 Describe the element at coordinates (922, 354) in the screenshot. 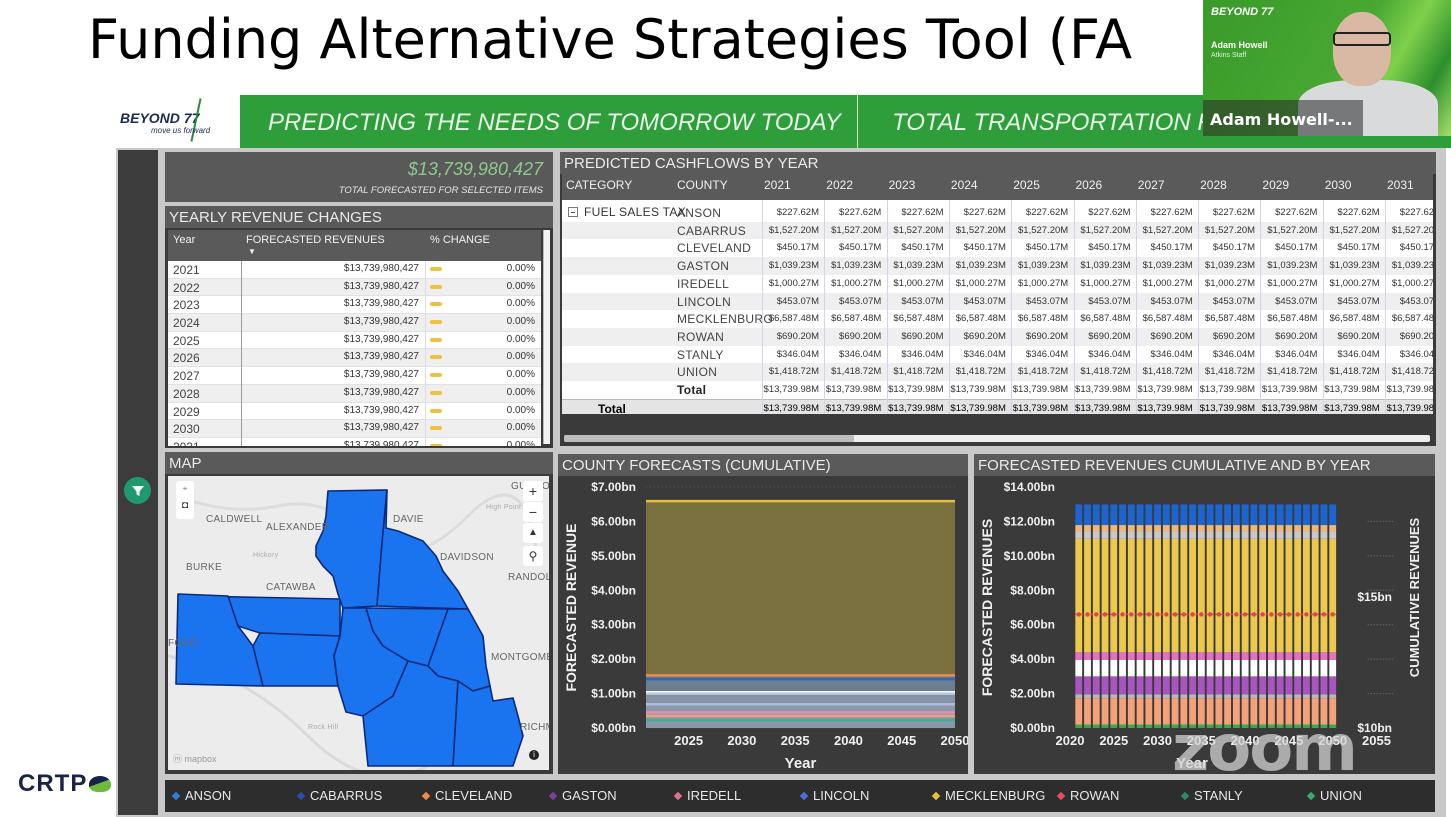

I see `value-cell: $346.04M` at that location.